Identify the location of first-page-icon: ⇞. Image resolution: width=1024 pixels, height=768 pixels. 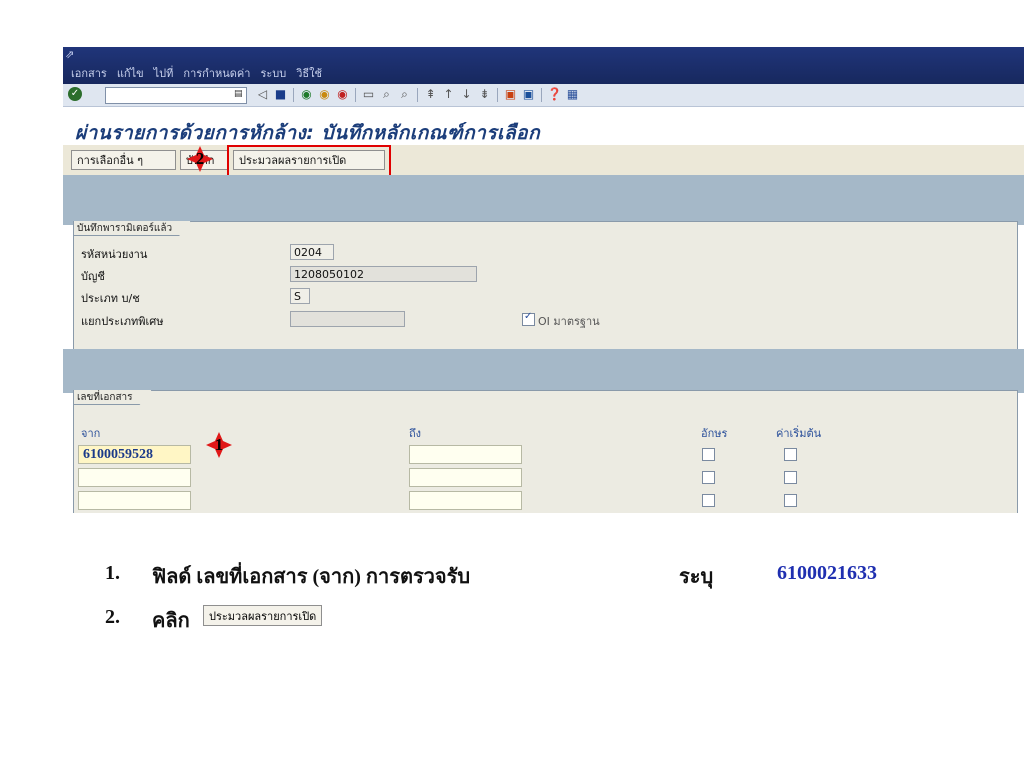
(430, 94).